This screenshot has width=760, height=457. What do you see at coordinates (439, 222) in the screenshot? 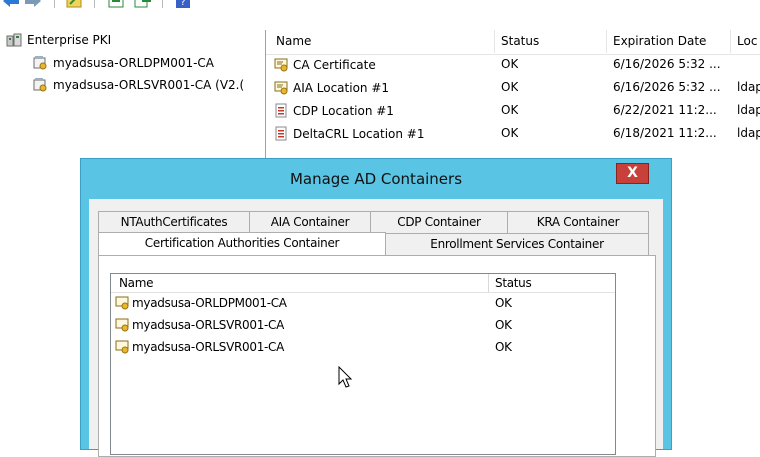
I see `tab-cdp-container: CDP Container` at bounding box center [439, 222].